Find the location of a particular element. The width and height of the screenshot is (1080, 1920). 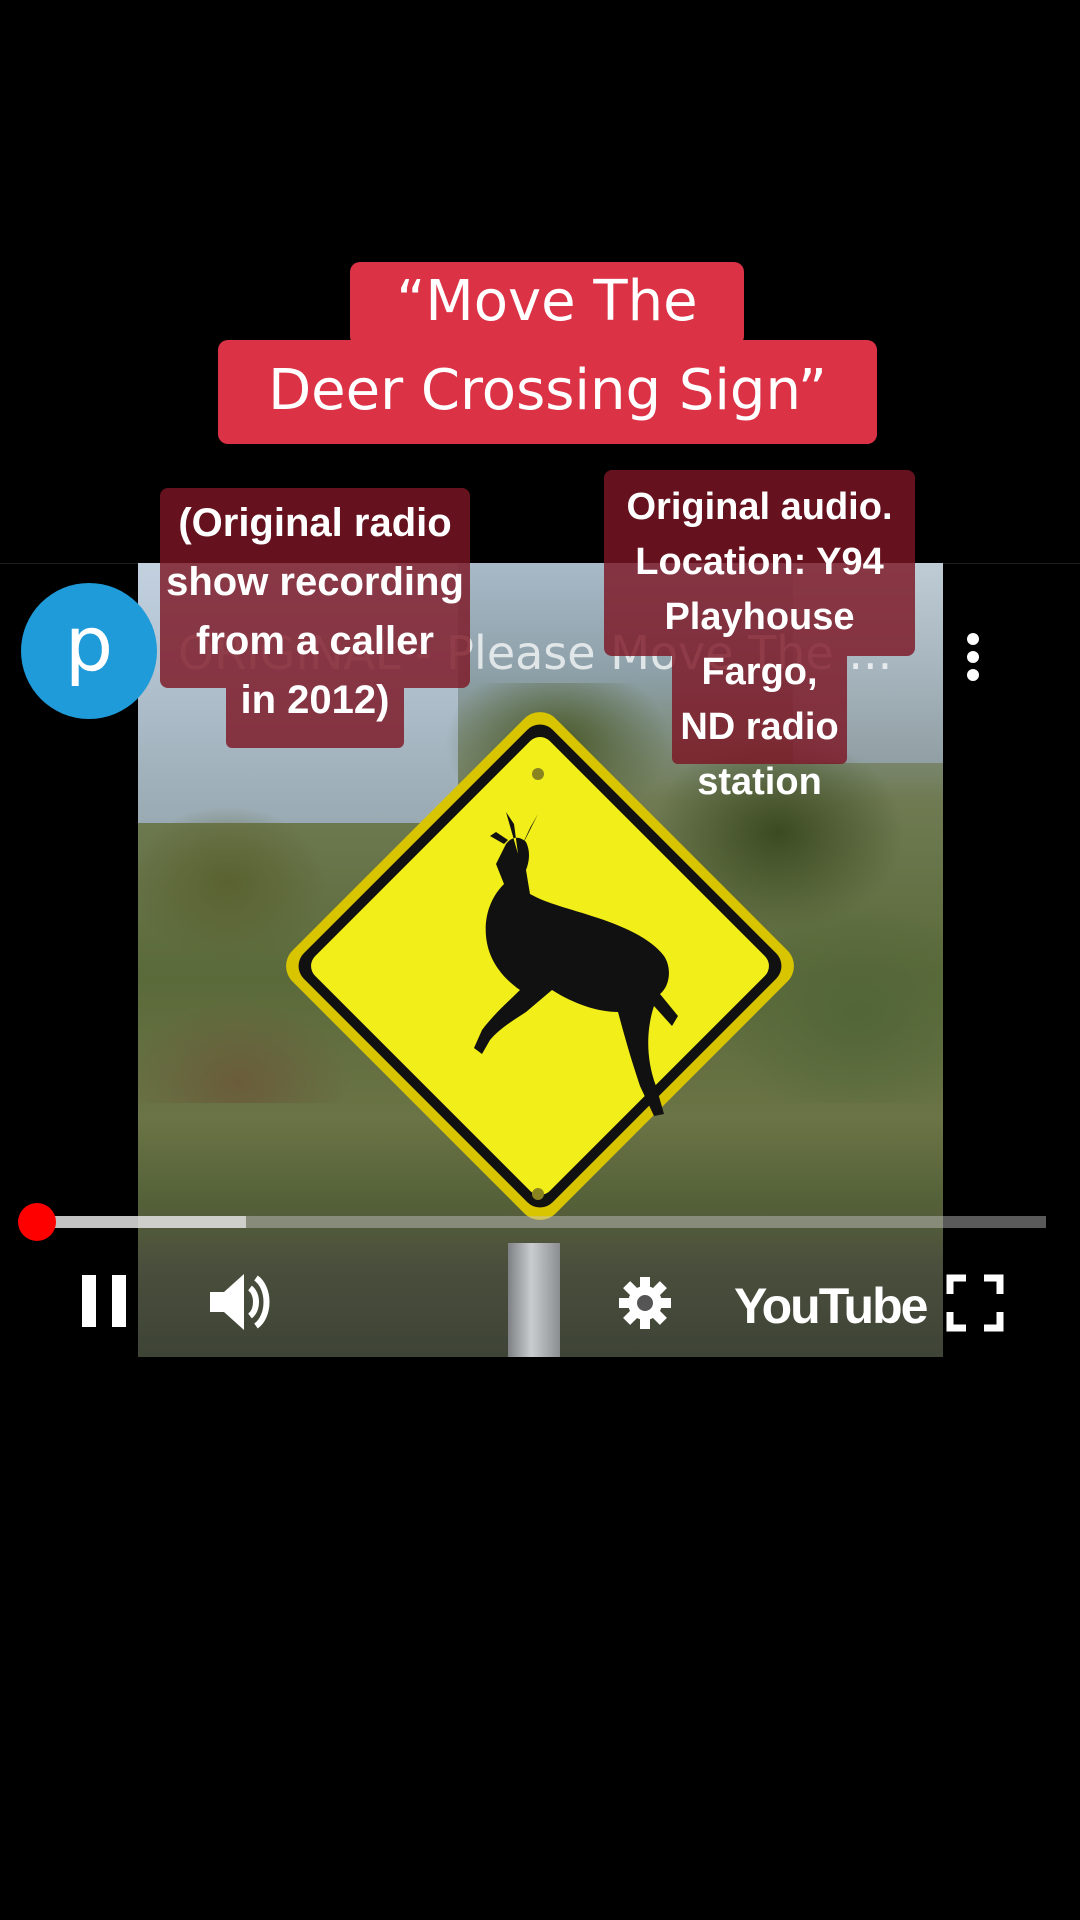

note-right-line: station is located at coordinates (759, 782).